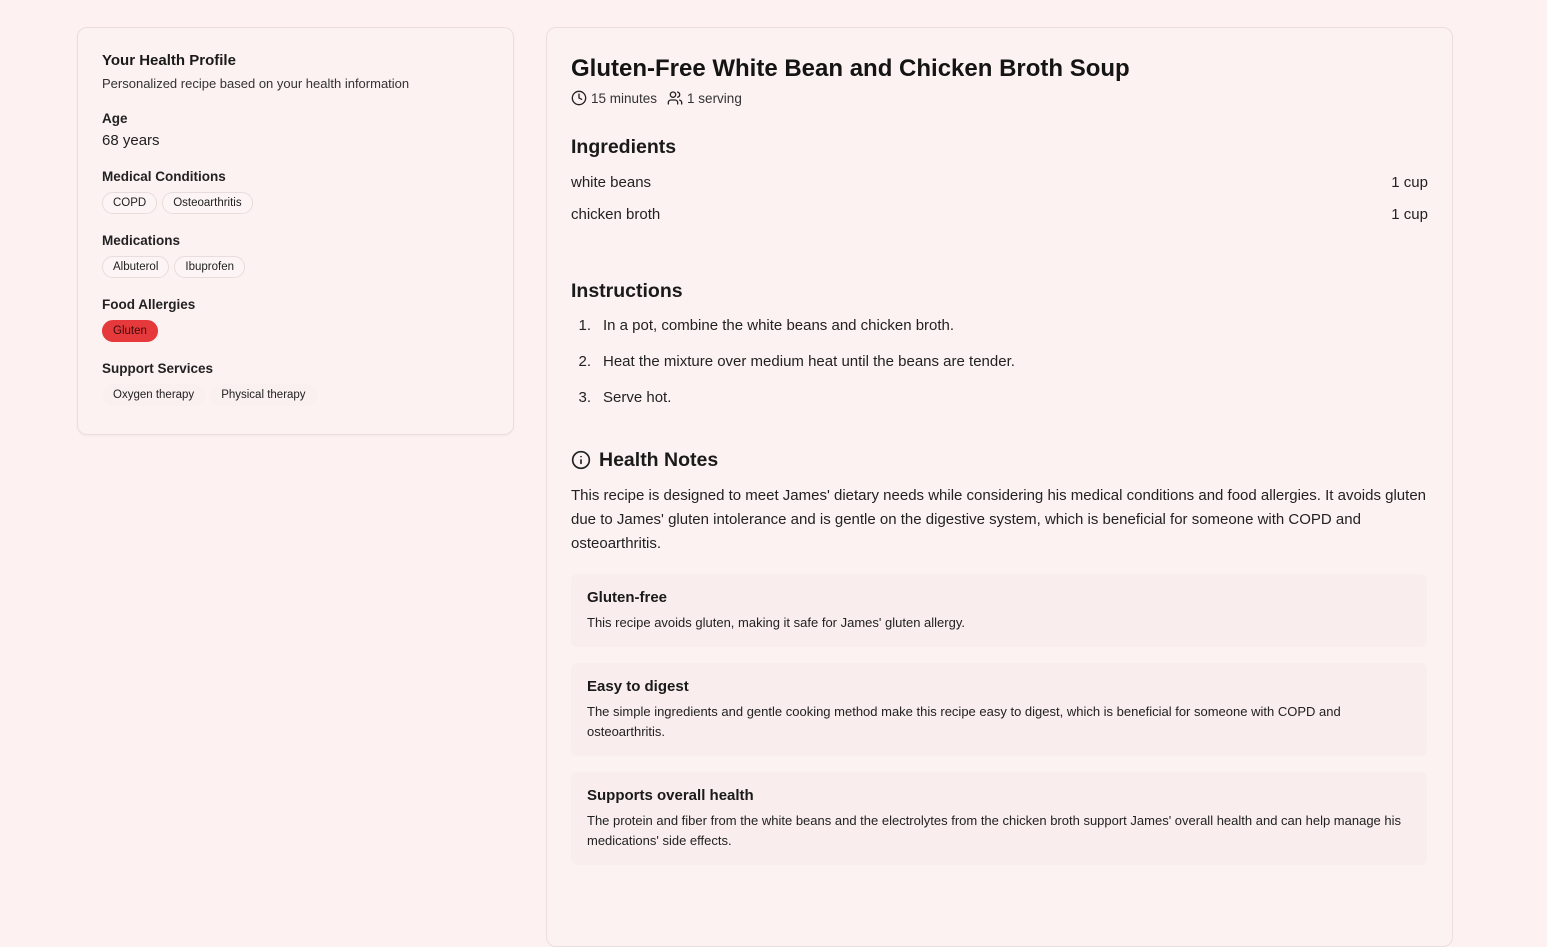 This screenshot has height=947, width=1547. I want to click on ingredient-name: white beans, so click(611, 182).